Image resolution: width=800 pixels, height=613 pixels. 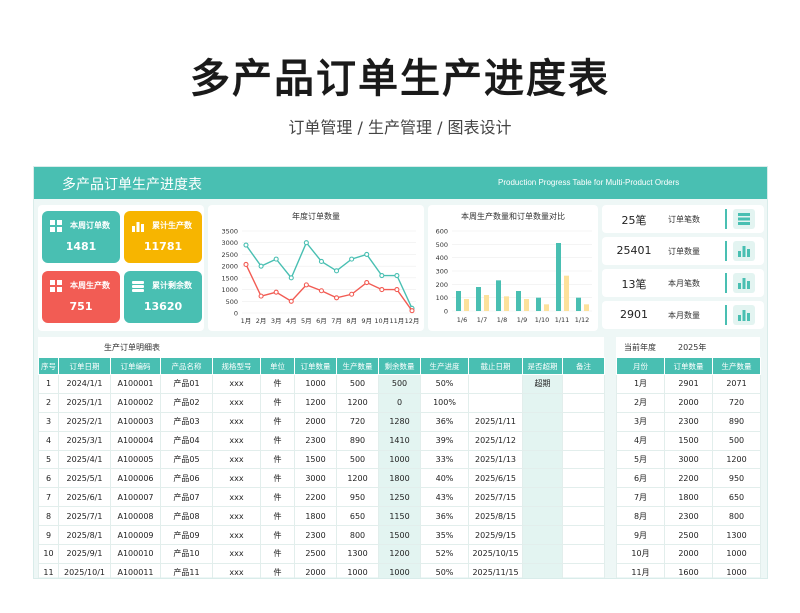 I want to click on stat-label: 本月笔数, so click(x=684, y=283).